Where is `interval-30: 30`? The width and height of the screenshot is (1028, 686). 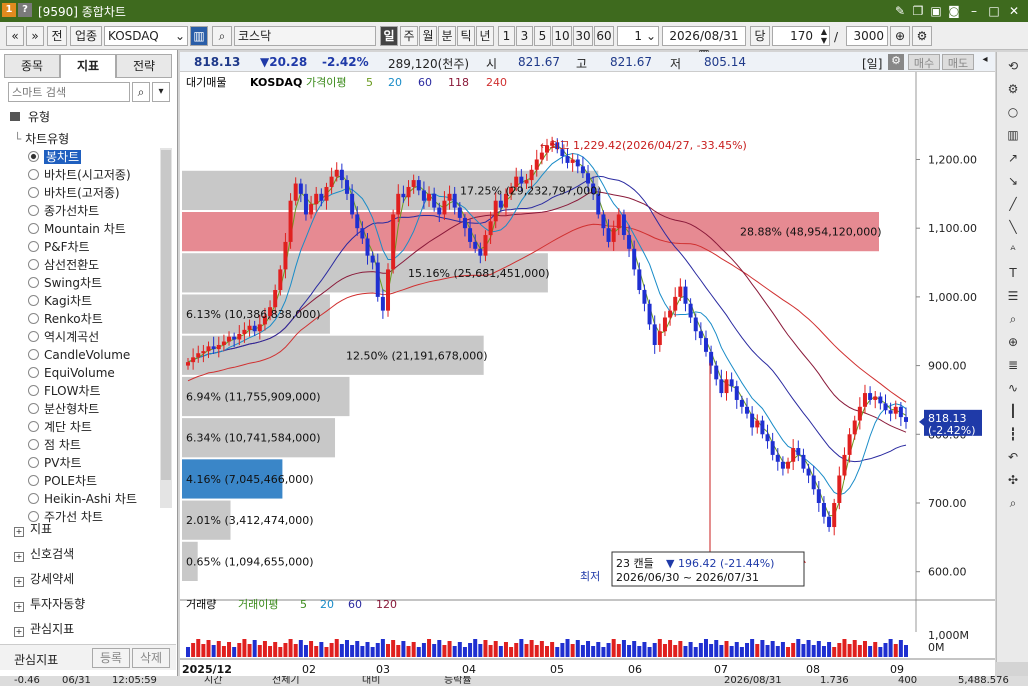 interval-30: 30 is located at coordinates (583, 36).